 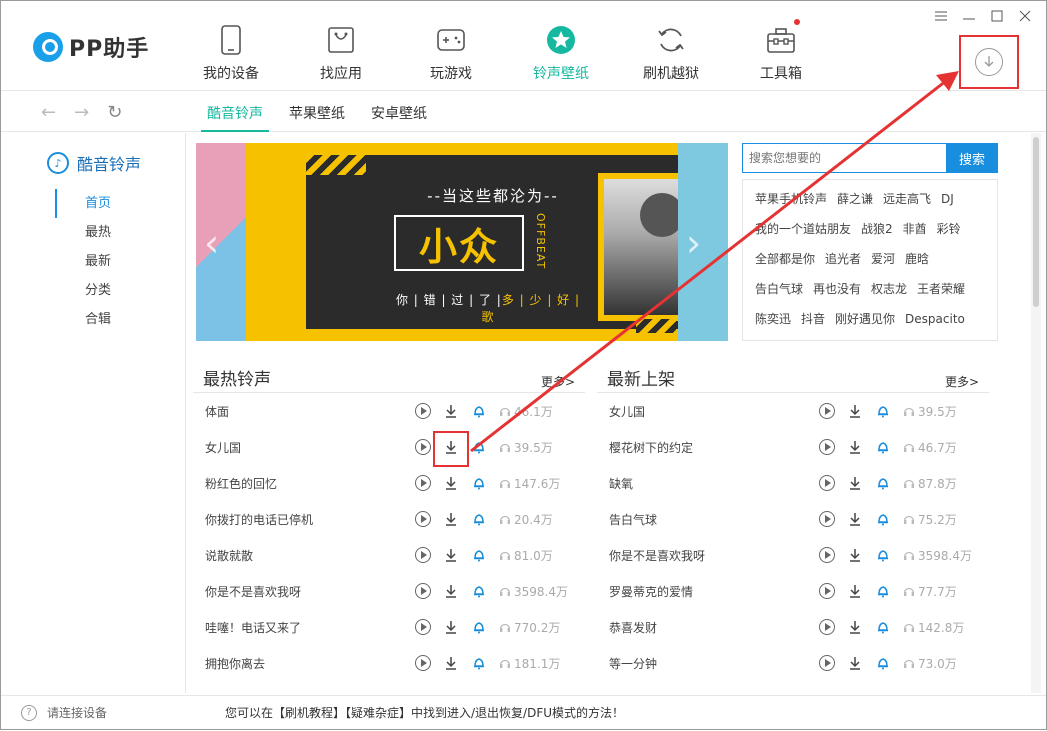 What do you see at coordinates (714, 555) in the screenshot?
I see `ringtone-name: 你是不是喜欢我呀` at bounding box center [714, 555].